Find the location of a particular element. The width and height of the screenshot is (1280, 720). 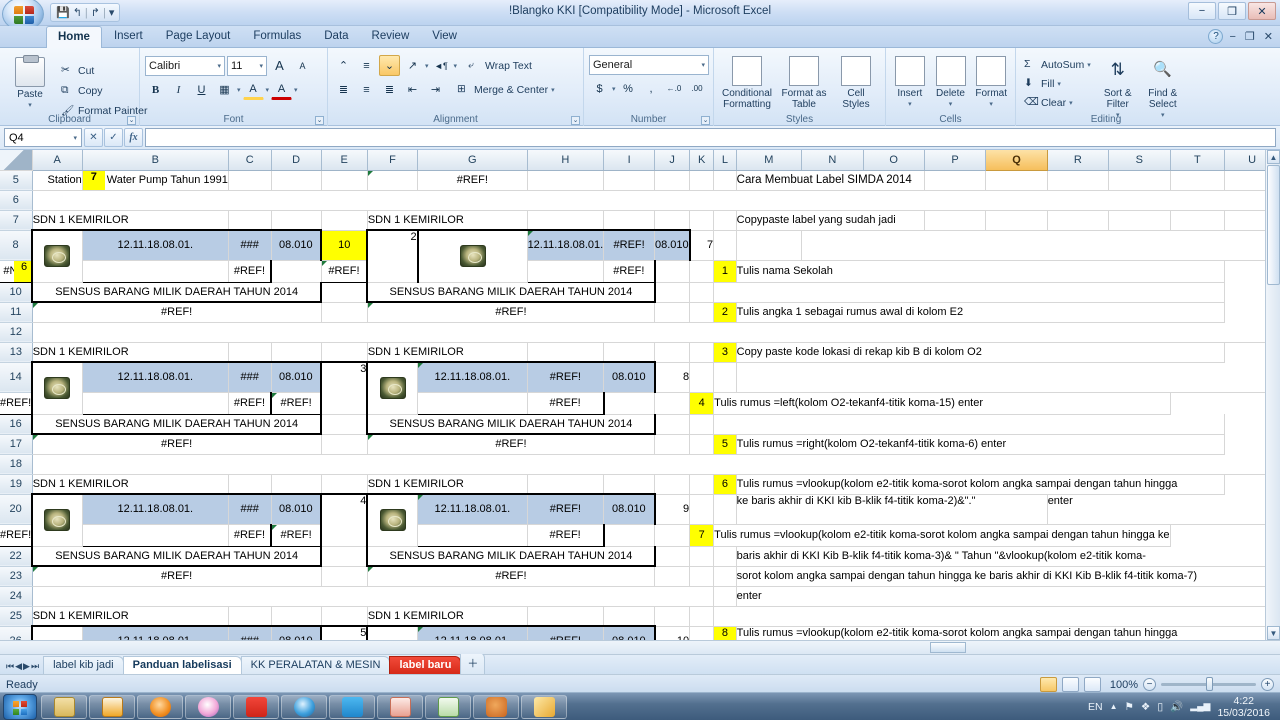

cell-B5: 7 Water Pump Tahun 1991 is located at coordinates (155, 180).